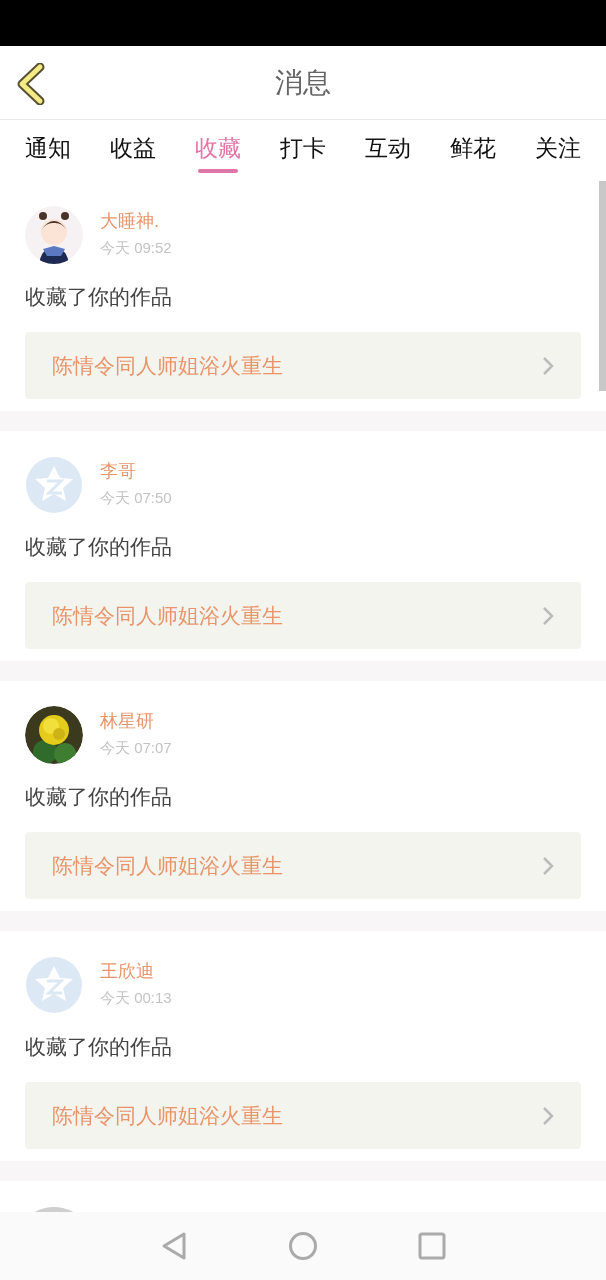 This screenshot has width=606, height=1280. What do you see at coordinates (136, 748) in the screenshot?
I see `message-time: 今天 07:07` at bounding box center [136, 748].